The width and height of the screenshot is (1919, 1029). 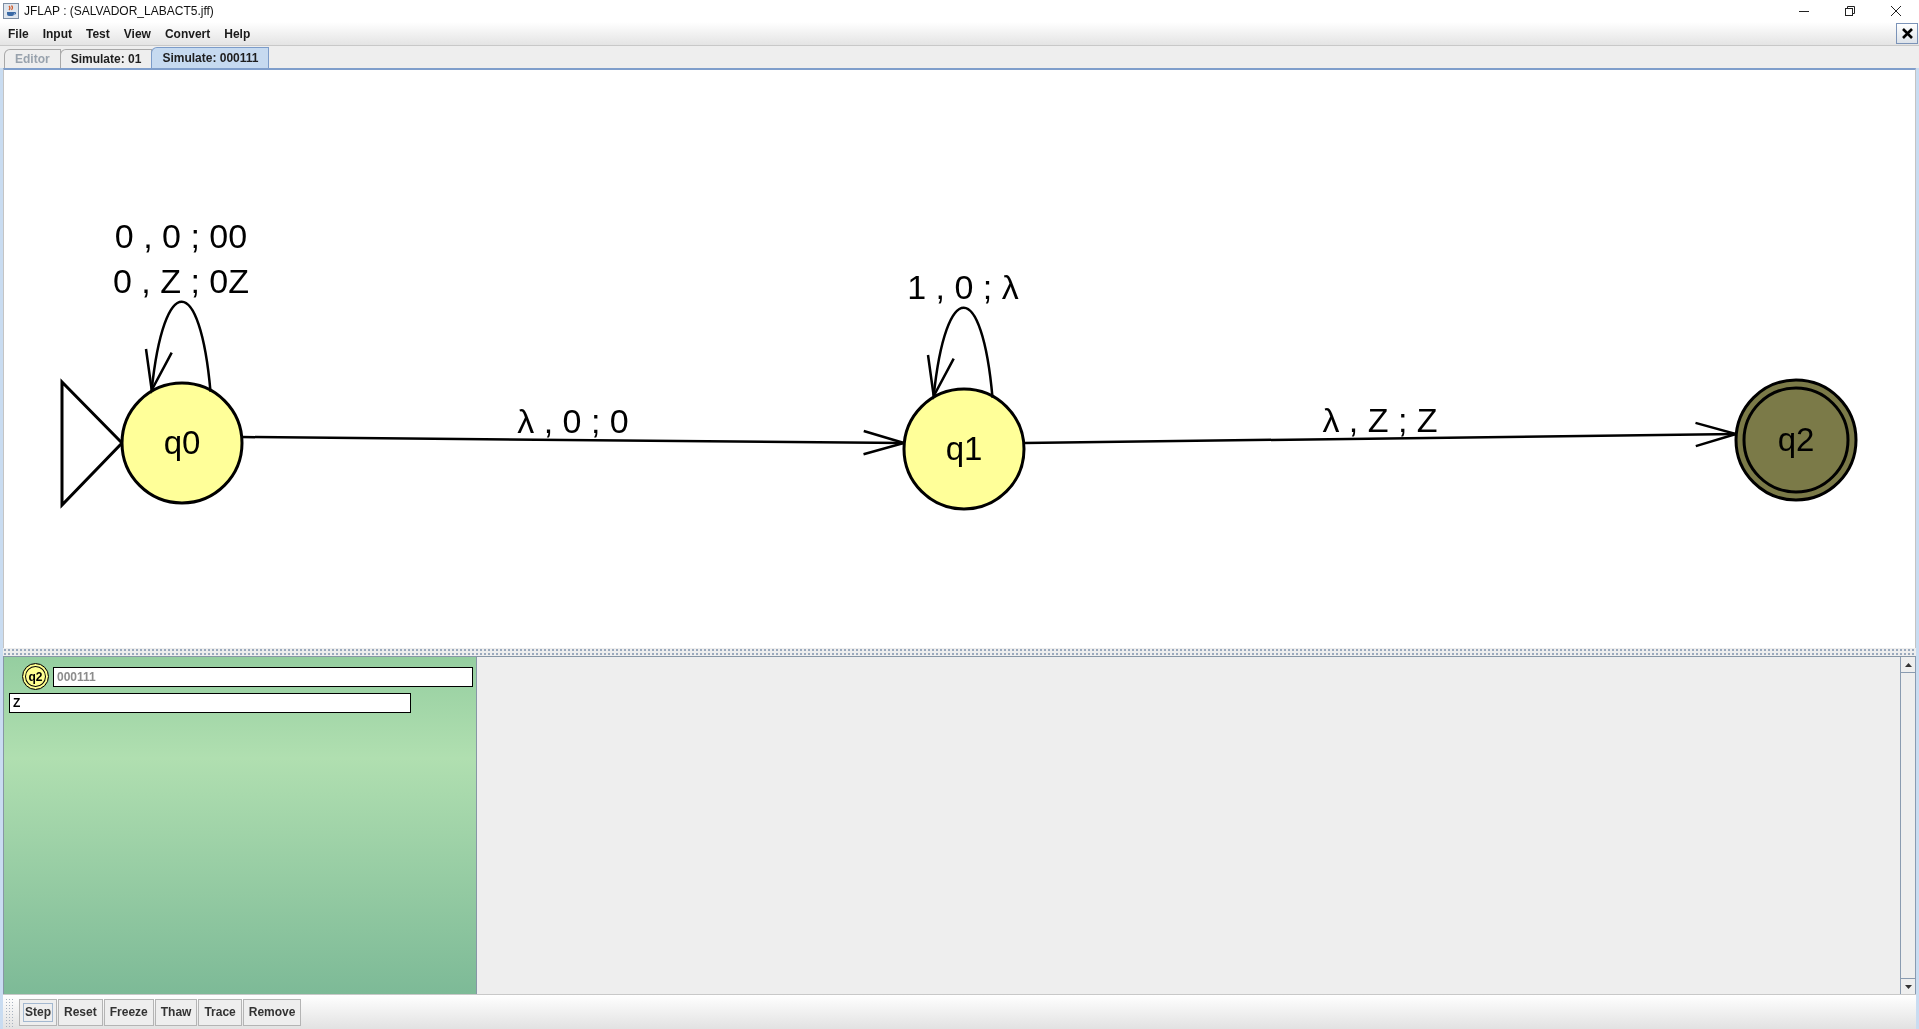 I want to click on state-node: q1, so click(x=964, y=449).